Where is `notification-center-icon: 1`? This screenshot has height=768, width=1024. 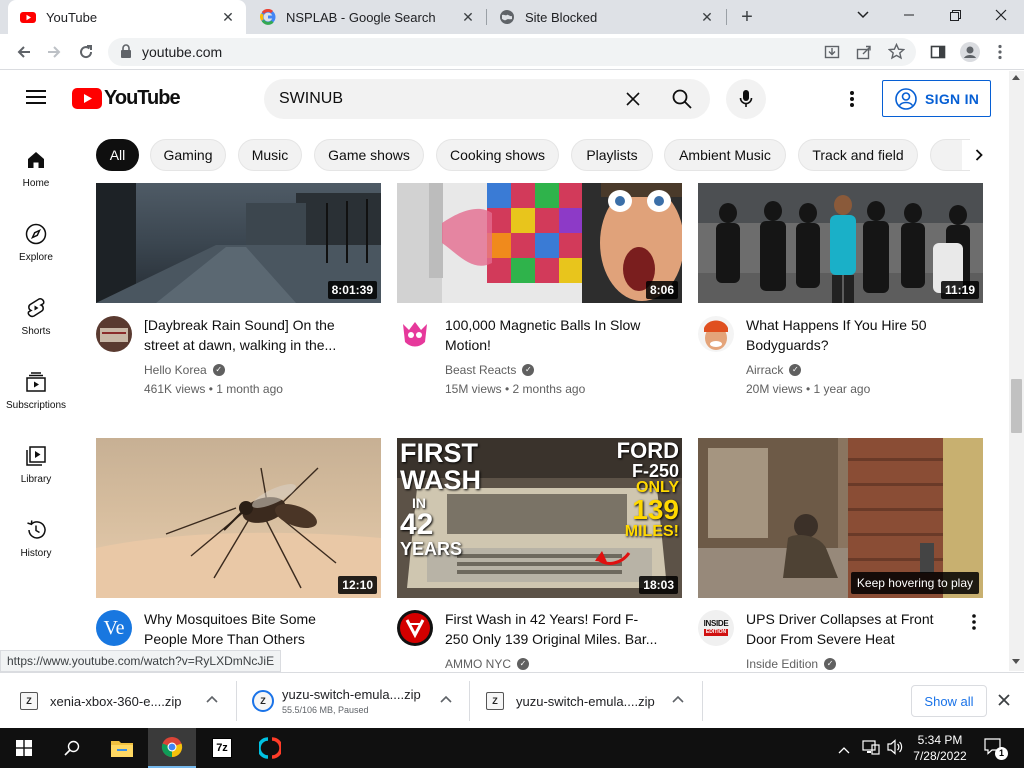
notification-center-icon: 1 is located at coordinates (996, 749).